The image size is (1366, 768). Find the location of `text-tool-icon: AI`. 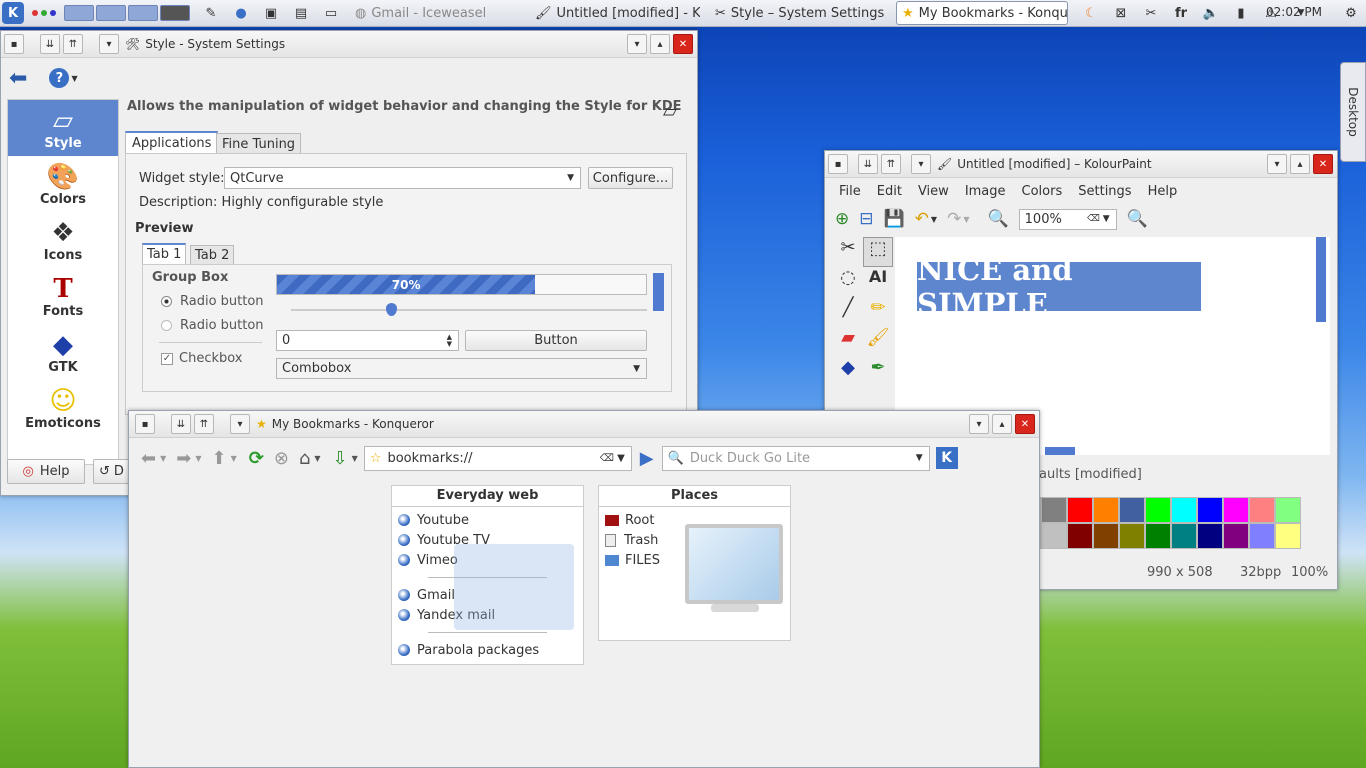

text-tool-icon: AI is located at coordinates (878, 282).